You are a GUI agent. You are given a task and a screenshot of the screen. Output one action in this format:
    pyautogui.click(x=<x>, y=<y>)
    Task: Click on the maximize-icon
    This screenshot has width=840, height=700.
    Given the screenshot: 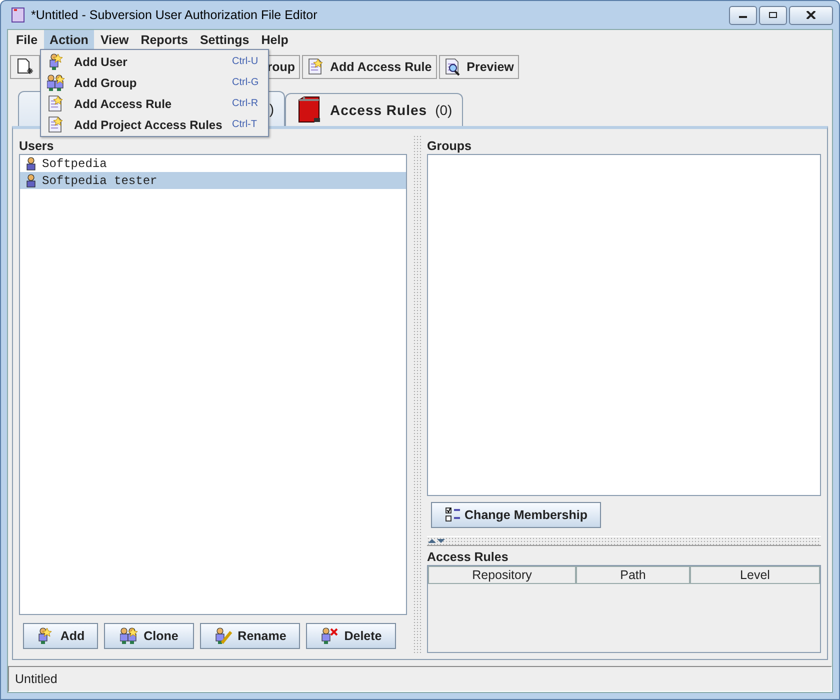 What is the action you would take?
    pyautogui.click(x=773, y=15)
    